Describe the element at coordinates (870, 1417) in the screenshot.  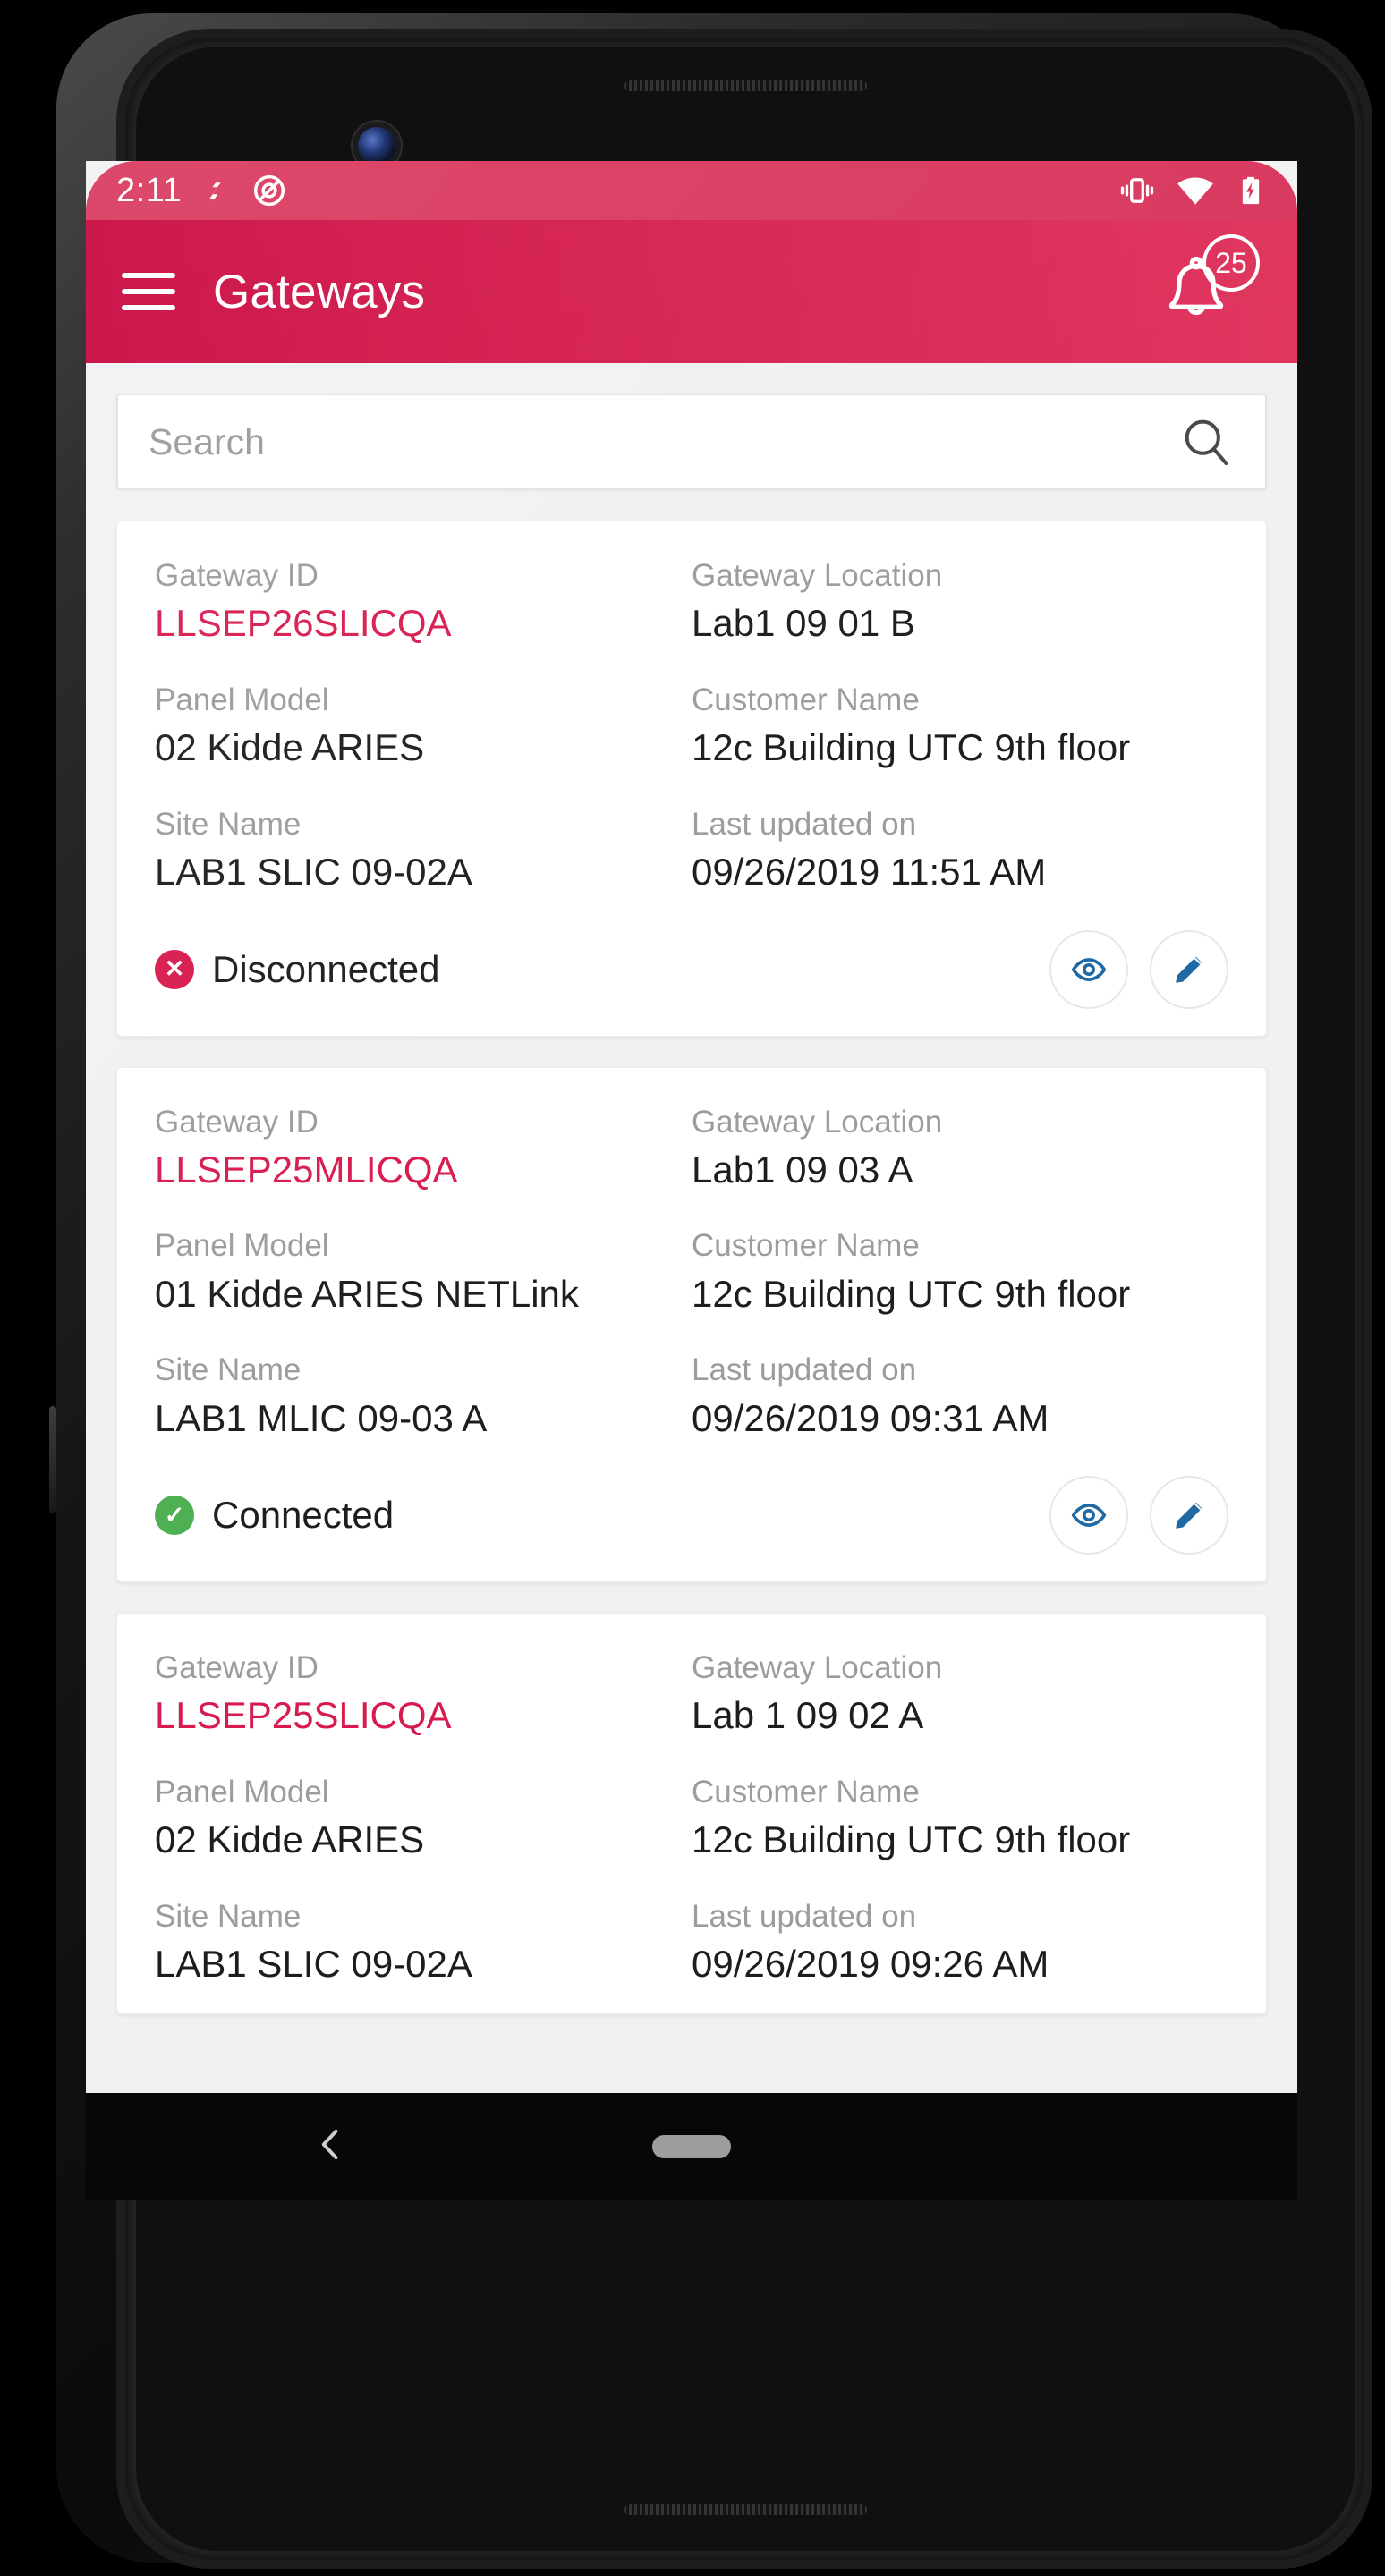
I see `field-value: 09/26/2019 09:31 AM` at that location.